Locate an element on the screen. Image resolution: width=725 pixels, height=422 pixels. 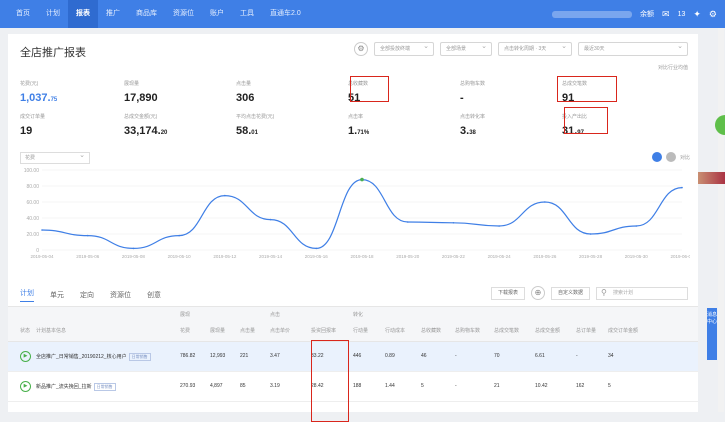
conversion-period-select: 点击转化周期 · 3天 is located at coordinates (535, 48).